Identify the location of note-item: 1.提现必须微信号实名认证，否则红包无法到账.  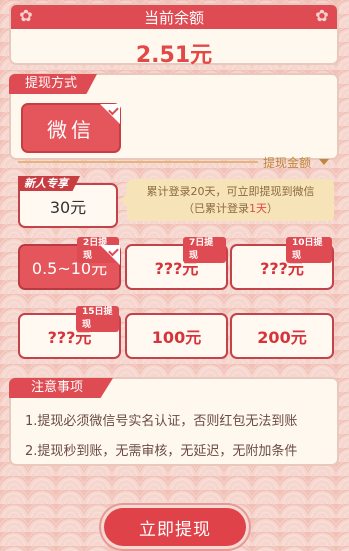
(161, 421).